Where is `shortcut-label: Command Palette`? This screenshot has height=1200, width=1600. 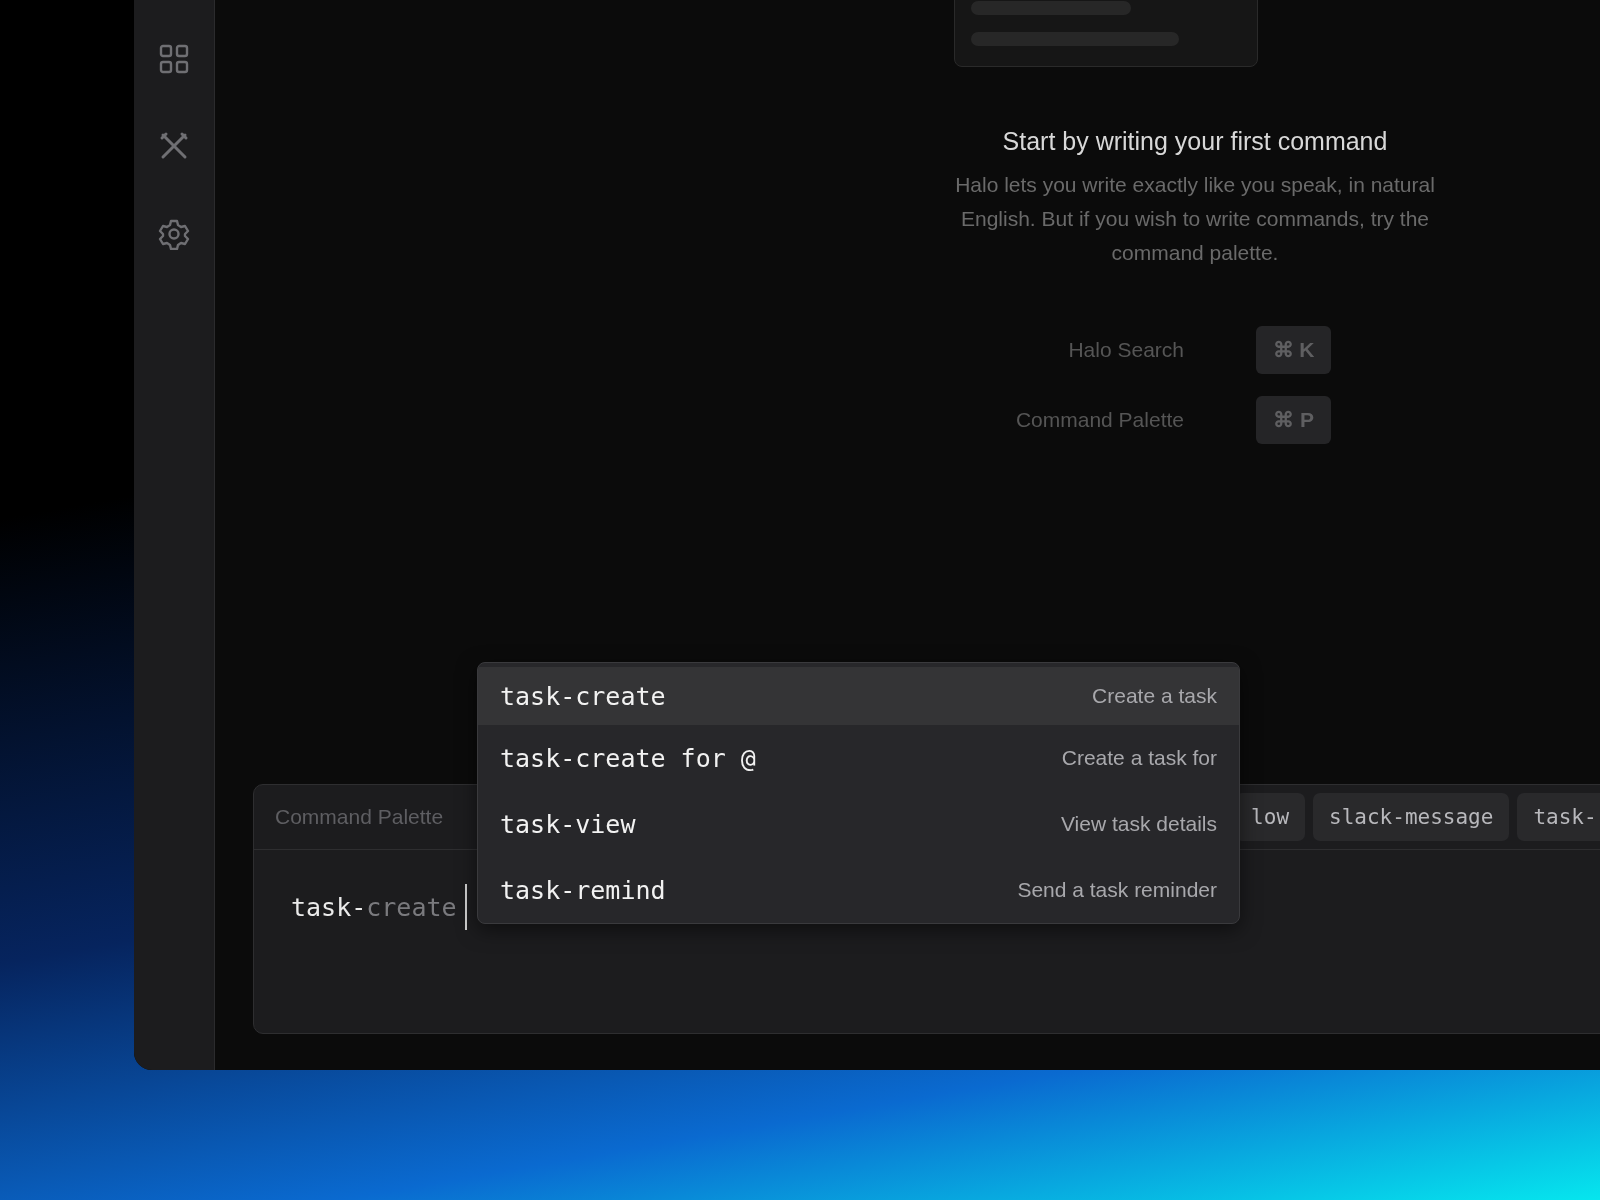 shortcut-label: Command Palette is located at coordinates (1099, 420).